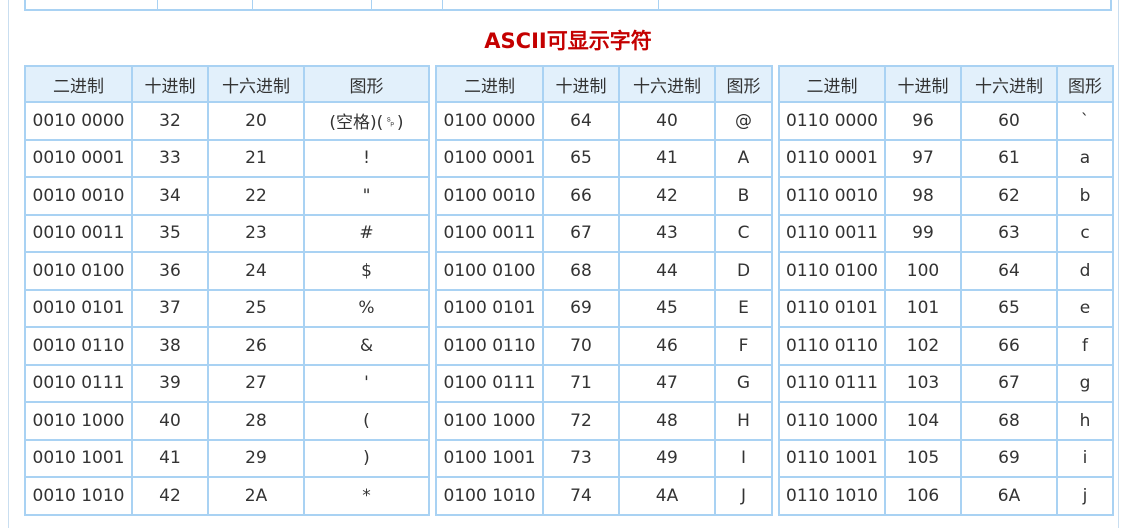  I want to click on decimal-cell: 99, so click(923, 233).